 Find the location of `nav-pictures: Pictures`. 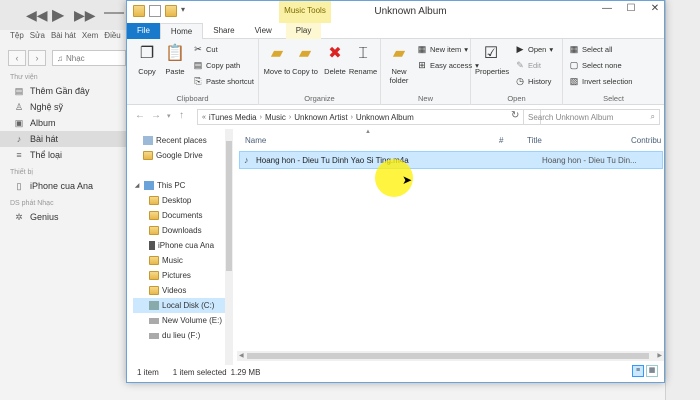

nav-pictures: Pictures is located at coordinates (170, 275).